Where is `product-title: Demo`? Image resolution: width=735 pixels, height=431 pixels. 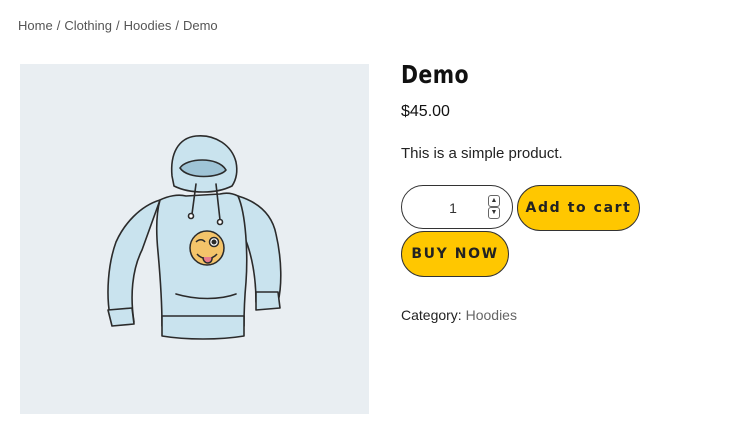
product-title: Demo is located at coordinates (435, 74).